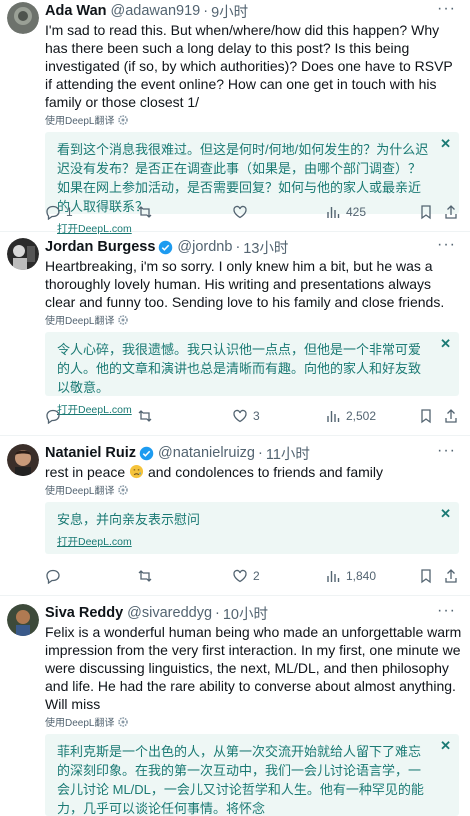 The image size is (470, 816). Describe the element at coordinates (345, 212) in the screenshot. I see `views-button: 425` at that location.